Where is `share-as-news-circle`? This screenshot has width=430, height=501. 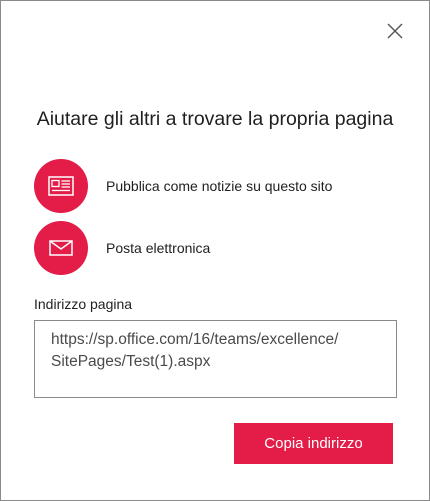
share-as-news-circle is located at coordinates (61, 186).